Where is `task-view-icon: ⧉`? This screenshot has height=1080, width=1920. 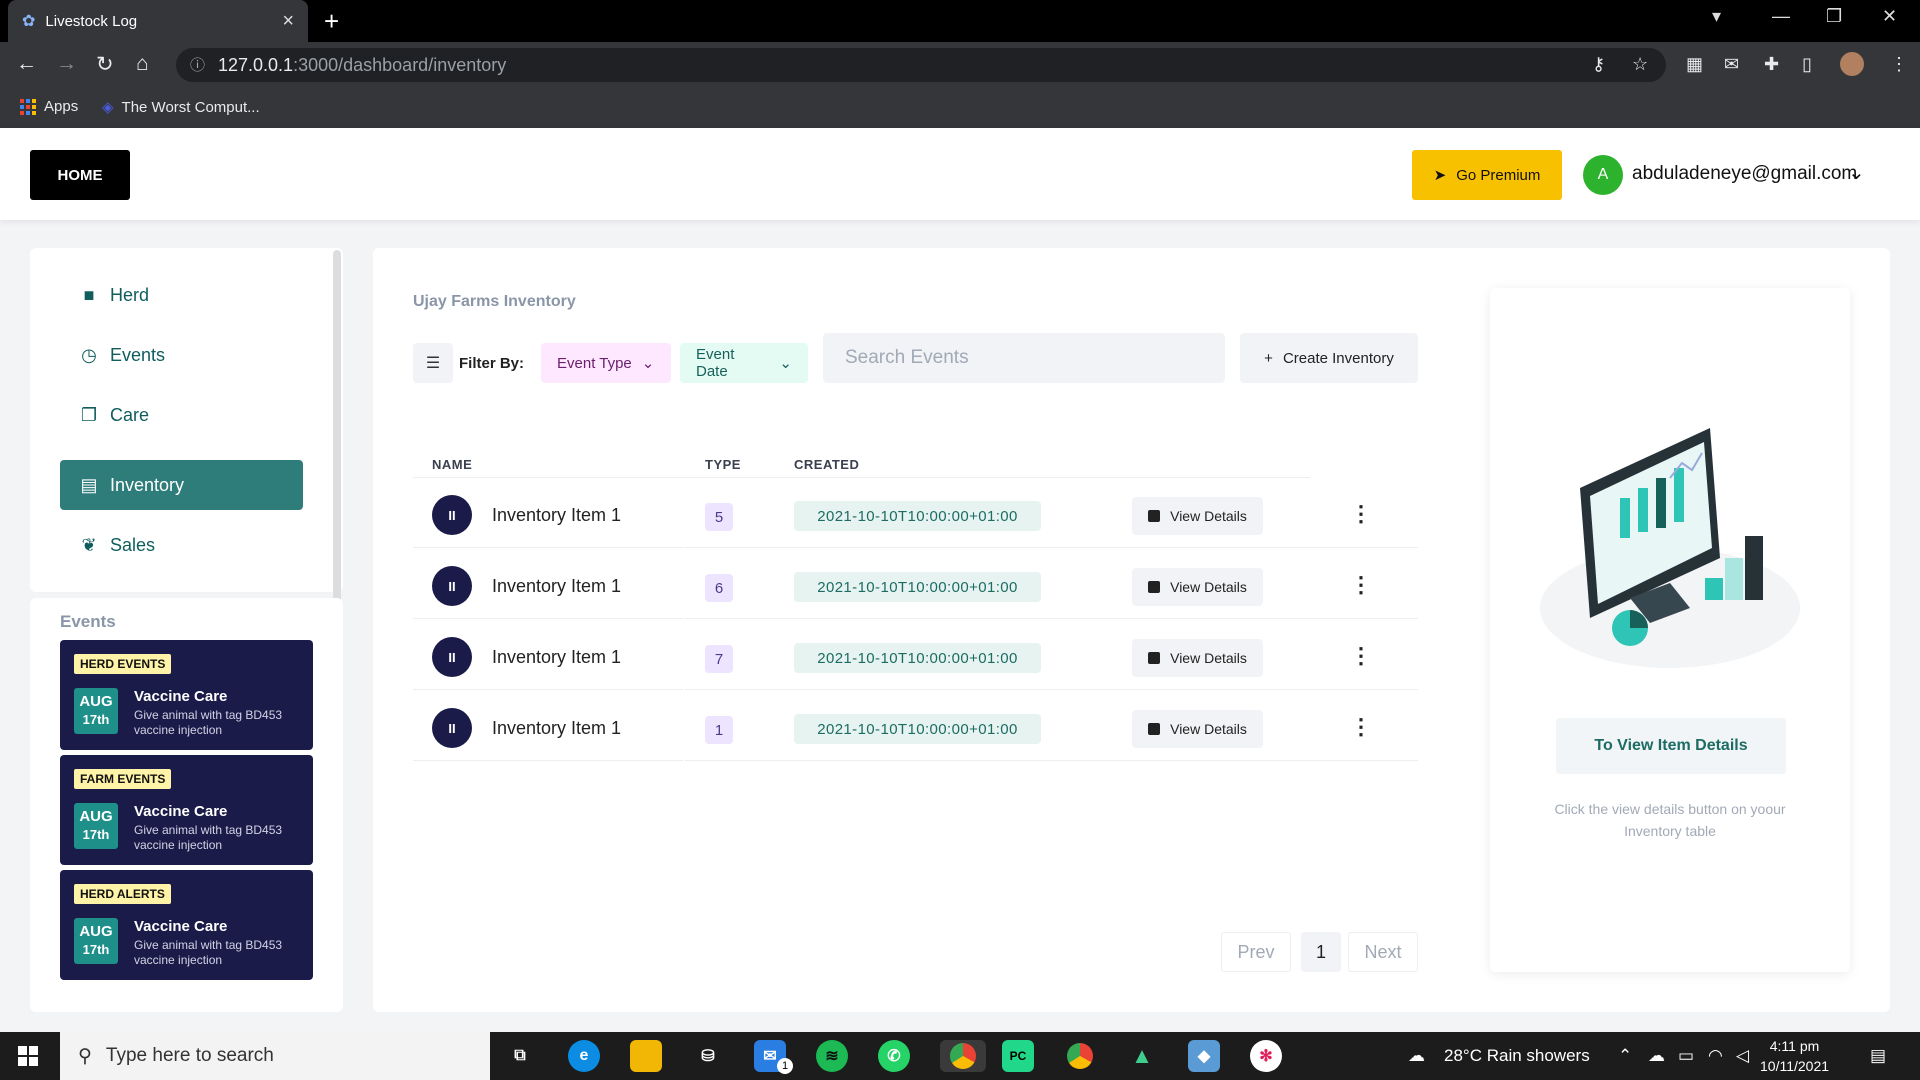 task-view-icon: ⧉ is located at coordinates (520, 1056).